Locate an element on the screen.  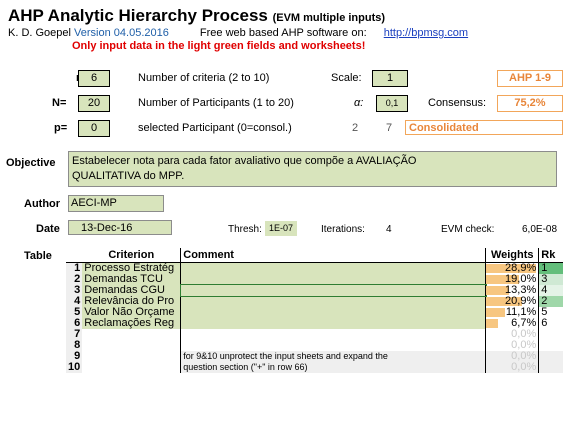
iterations-label: Iterations: is located at coordinates (343, 229).